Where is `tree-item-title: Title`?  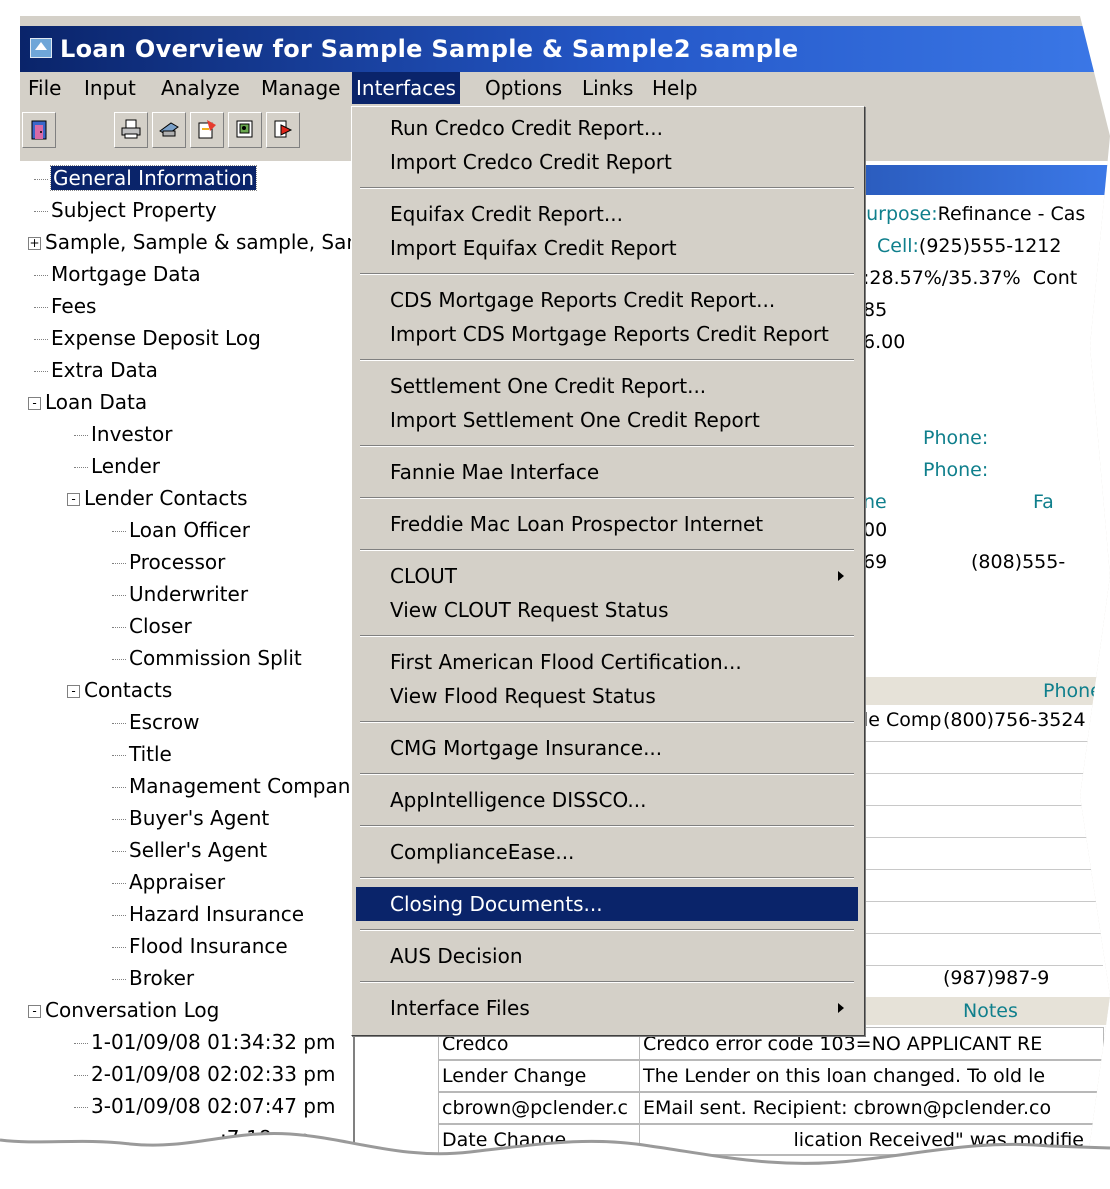
tree-item-title: Title is located at coordinates (142, 754).